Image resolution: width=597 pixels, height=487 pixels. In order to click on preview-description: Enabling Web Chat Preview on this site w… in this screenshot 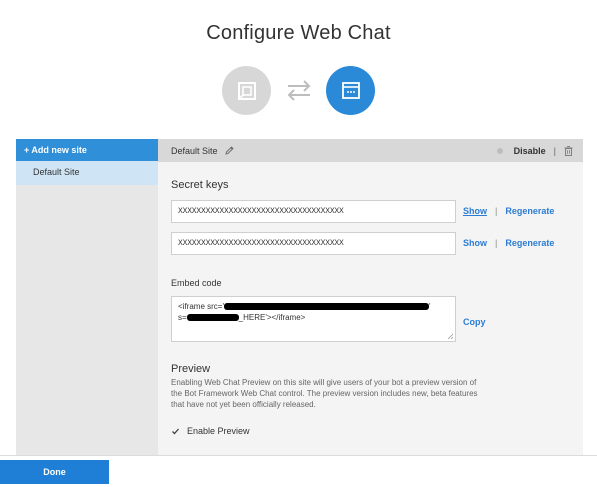, I will do `click(324, 393)`.